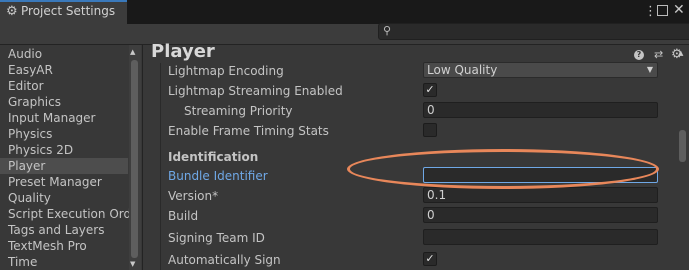 The height and width of the screenshot is (270, 689). What do you see at coordinates (649, 69) in the screenshot?
I see `chevron-down-icon: ▼` at bounding box center [649, 69].